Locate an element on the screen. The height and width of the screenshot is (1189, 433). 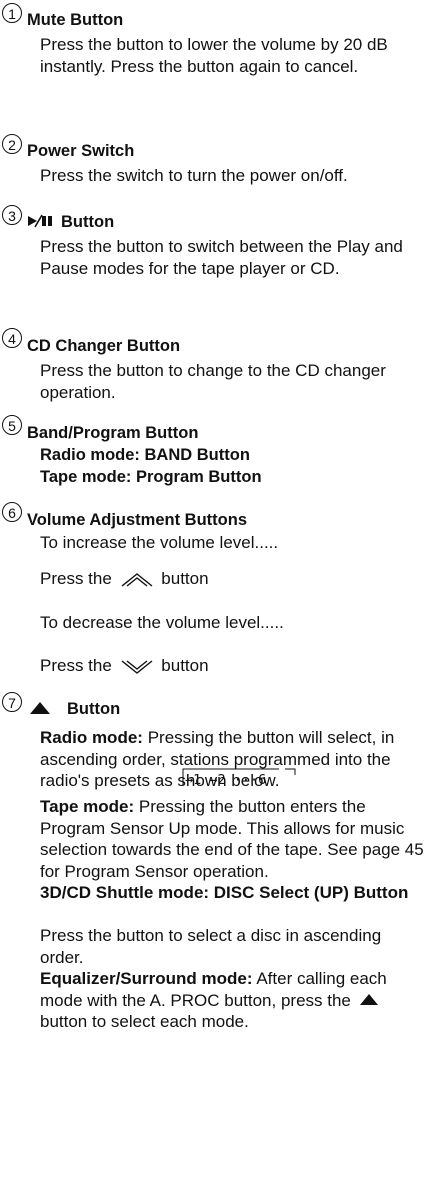
radio-mode-label: Radio mode: is located at coordinates (91, 737).